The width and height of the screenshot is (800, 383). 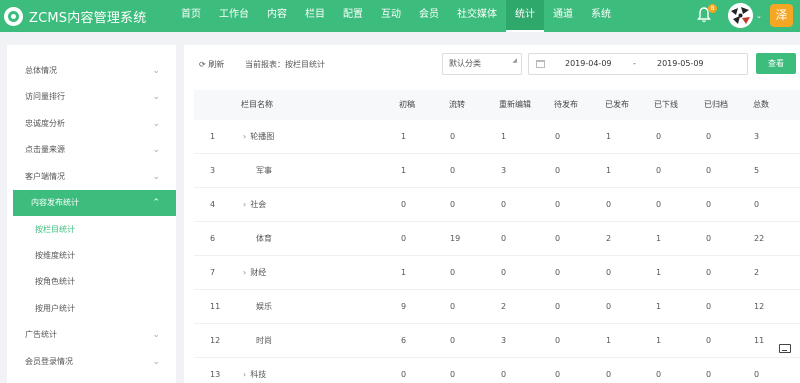 What do you see at coordinates (45, 149) in the screenshot?
I see `sidebar-item-label: 点击量来源` at bounding box center [45, 149].